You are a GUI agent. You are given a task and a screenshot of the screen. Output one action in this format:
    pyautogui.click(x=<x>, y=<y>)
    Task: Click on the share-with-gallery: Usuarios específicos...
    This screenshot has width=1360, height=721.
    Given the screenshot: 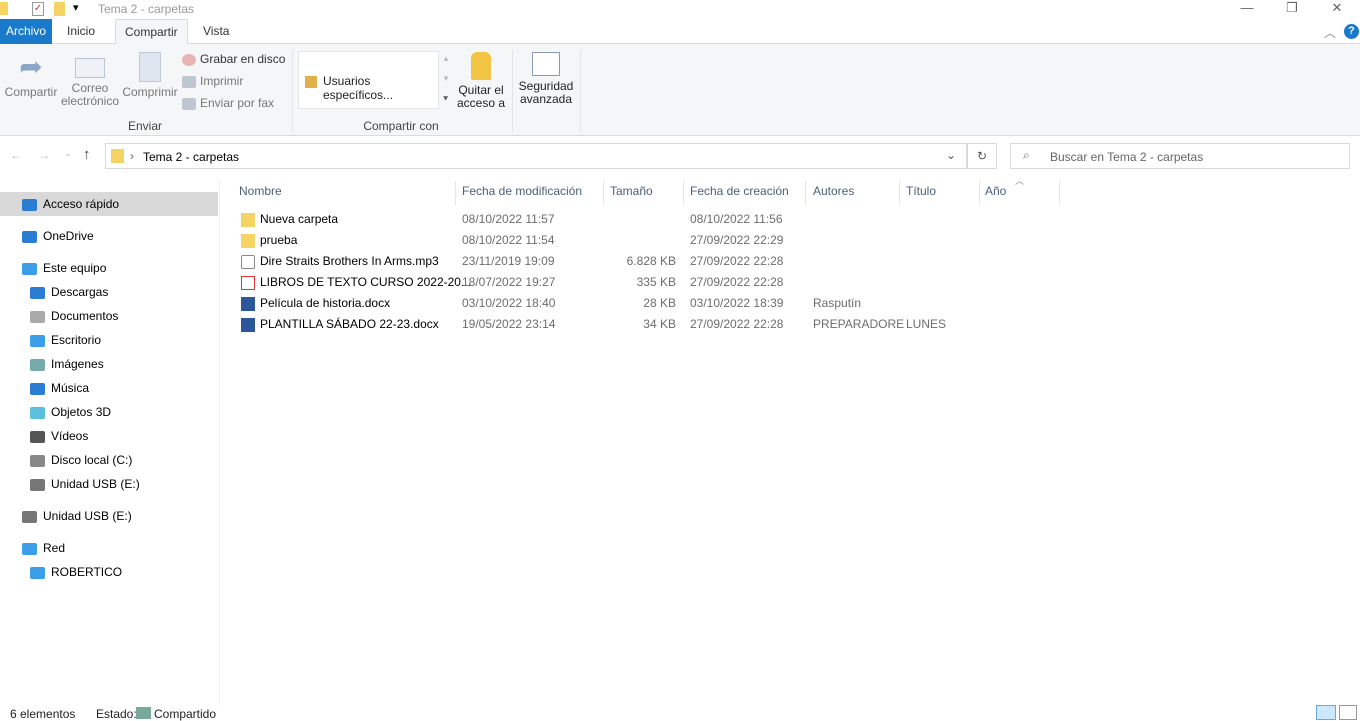 What is the action you would take?
    pyautogui.click(x=368, y=80)
    